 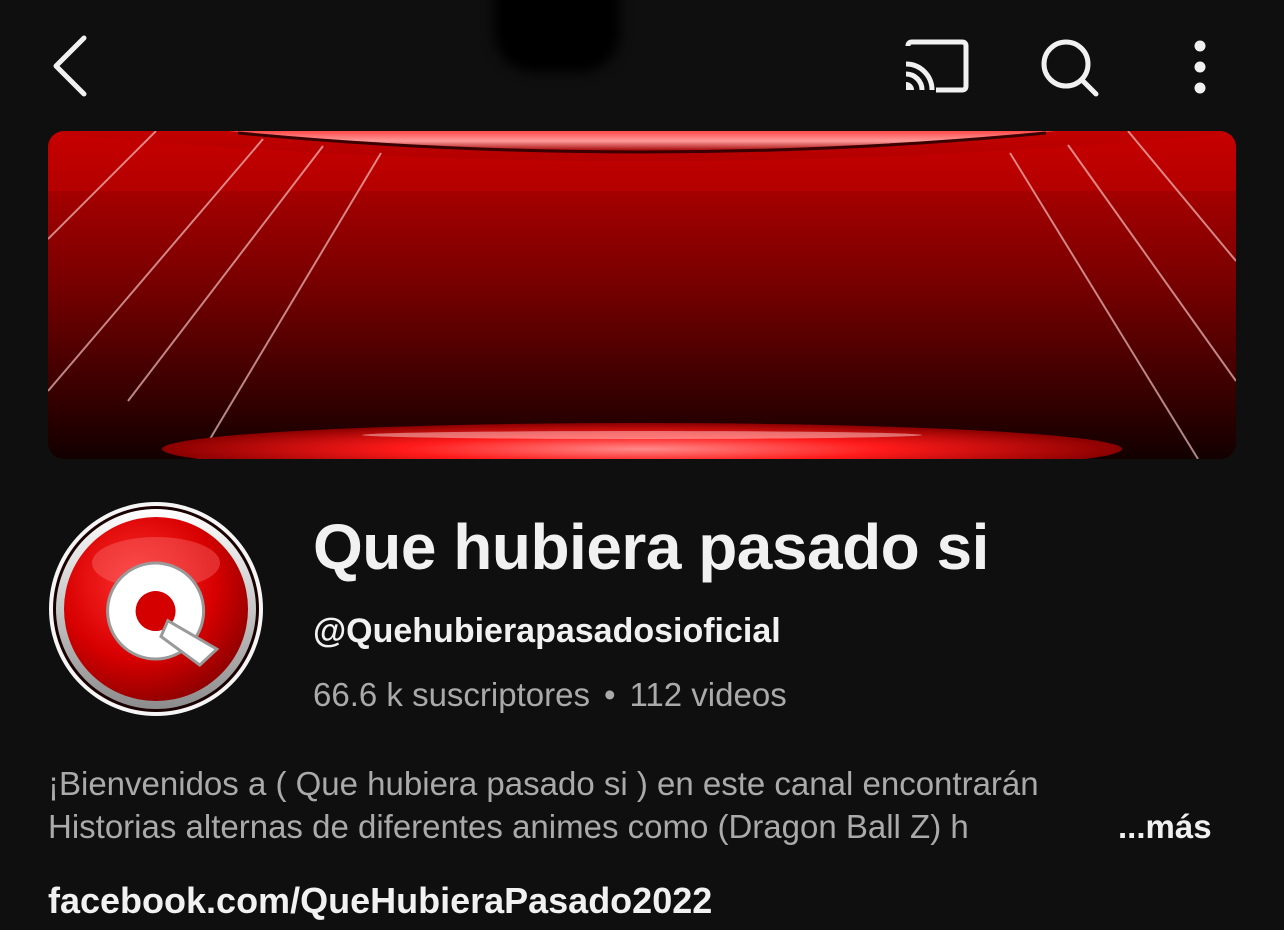 What do you see at coordinates (936, 67) in the screenshot?
I see `cast-icon` at bounding box center [936, 67].